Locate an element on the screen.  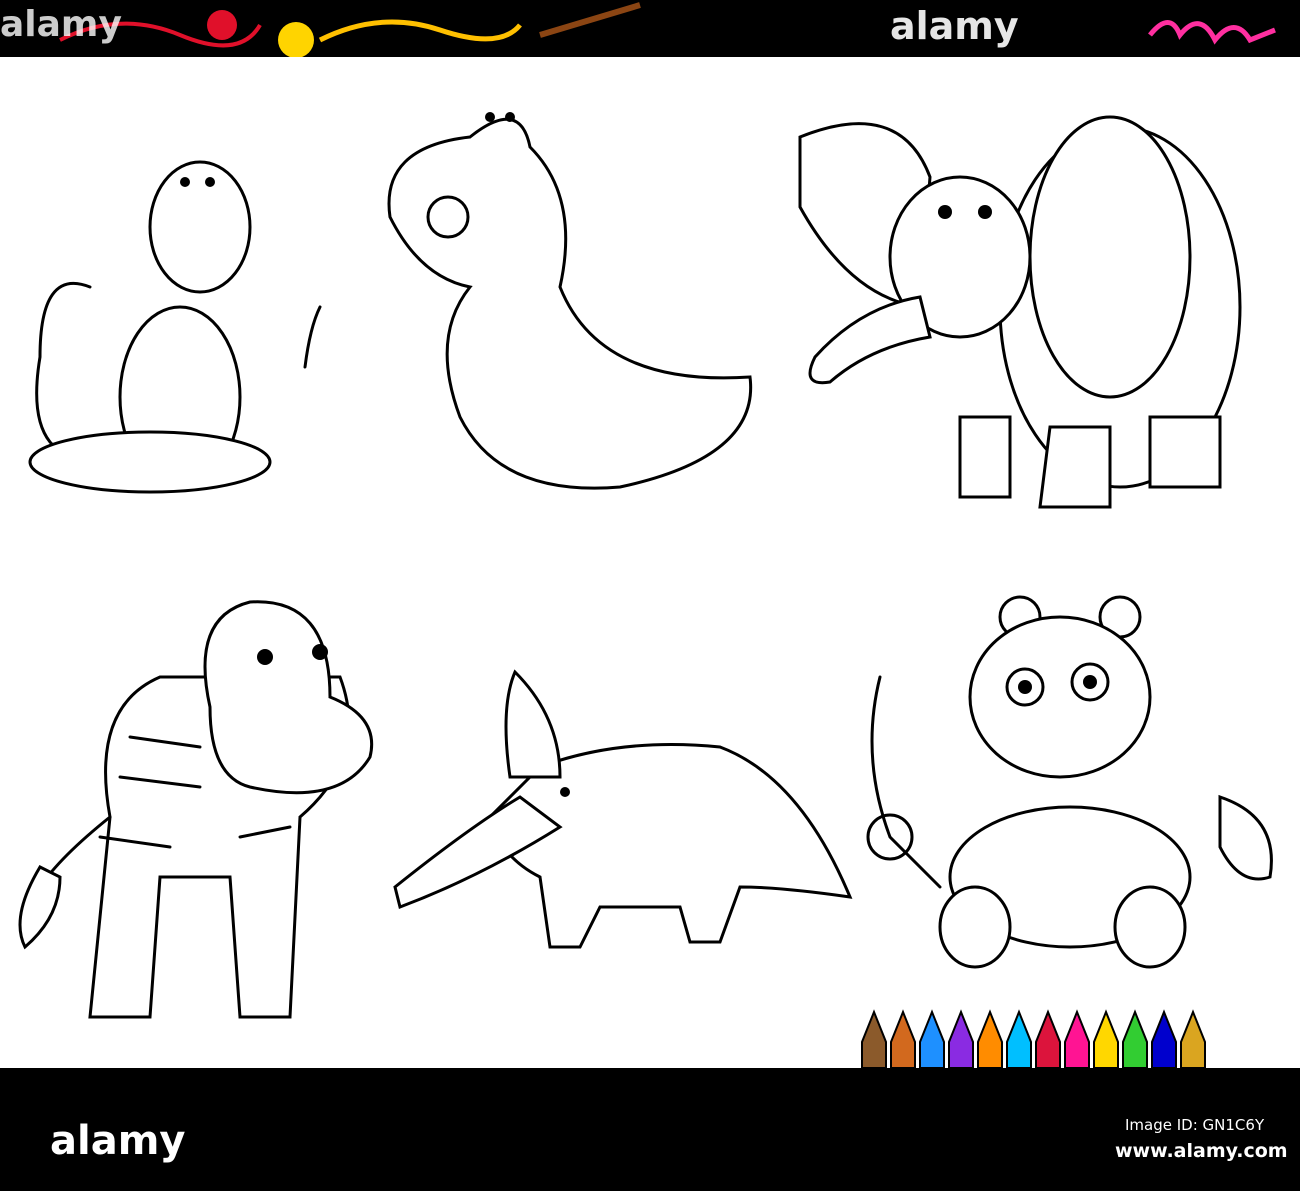
top-banner: alamy alamy is located at coordinates (650, 29).